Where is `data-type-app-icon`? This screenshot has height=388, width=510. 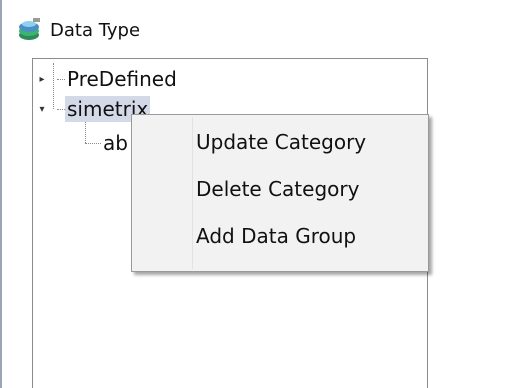 data-type-app-icon is located at coordinates (29, 29).